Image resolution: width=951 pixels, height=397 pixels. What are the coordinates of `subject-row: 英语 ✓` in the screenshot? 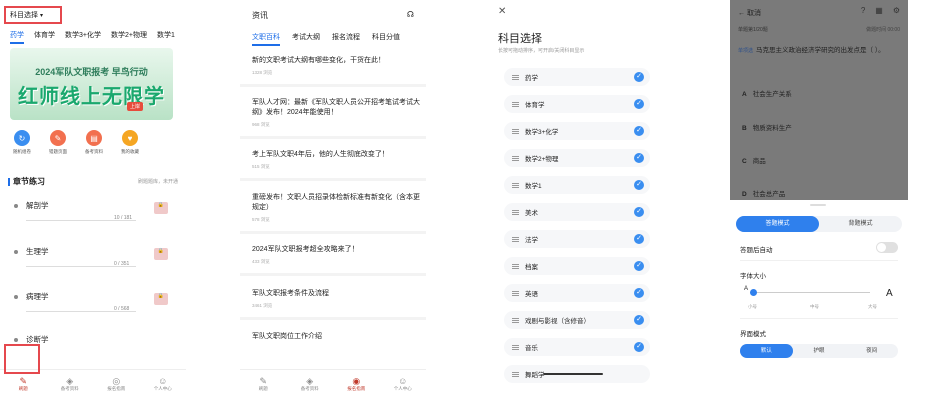 It's located at (577, 293).